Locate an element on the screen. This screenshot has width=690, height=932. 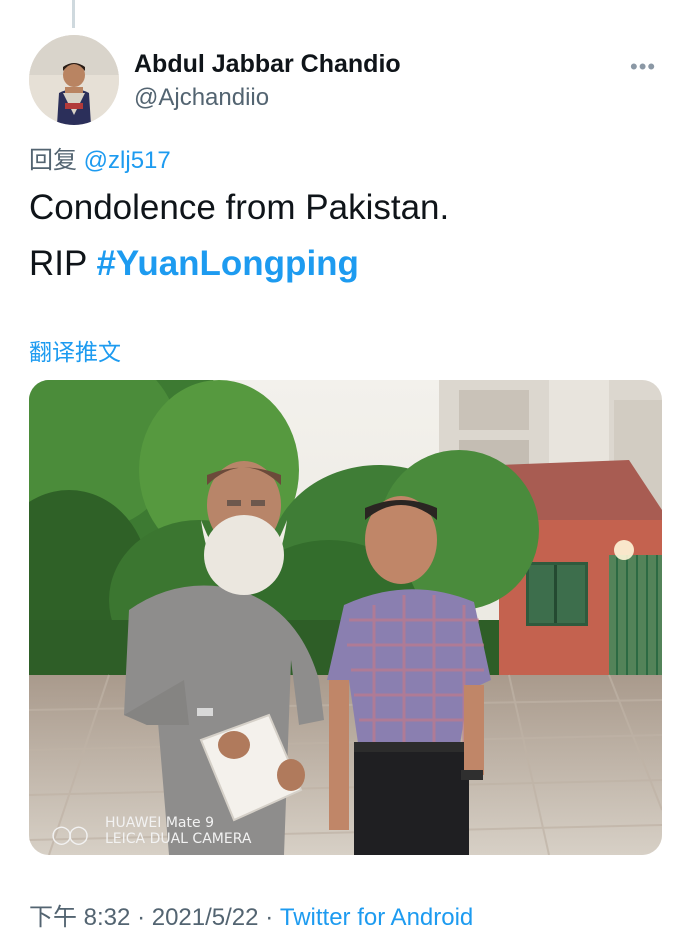
more-options-icon: ••• is located at coordinates (643, 67).